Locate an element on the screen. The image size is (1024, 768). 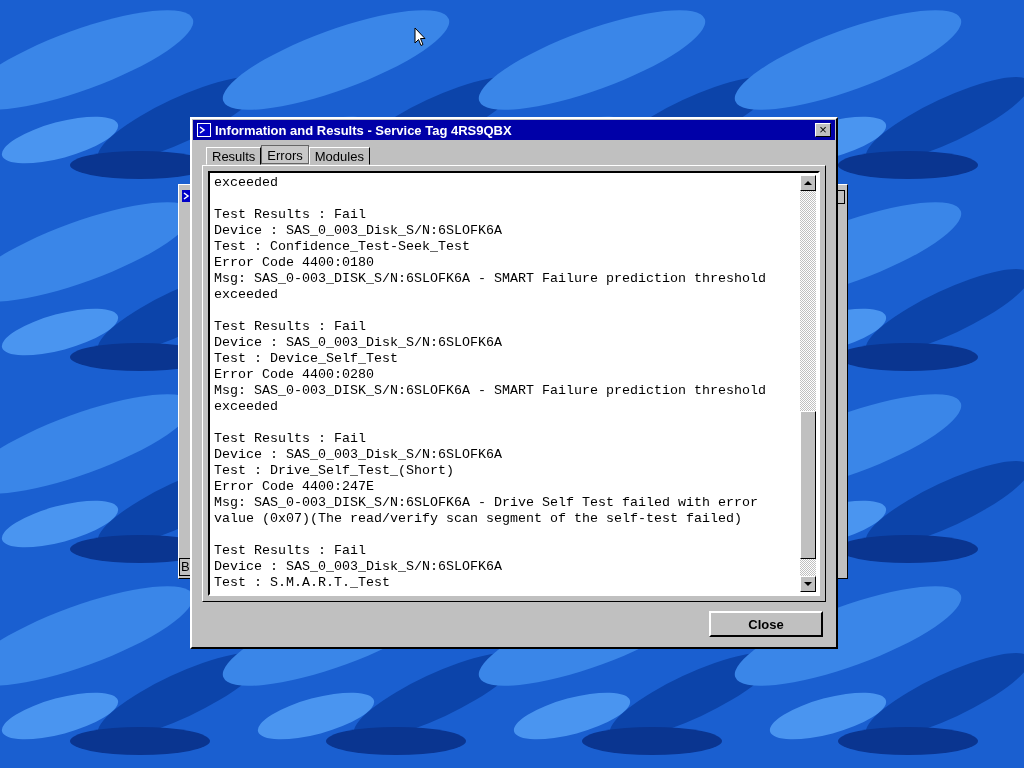
log-line: Error Code 4400:0280 is located at coordinates (294, 375).